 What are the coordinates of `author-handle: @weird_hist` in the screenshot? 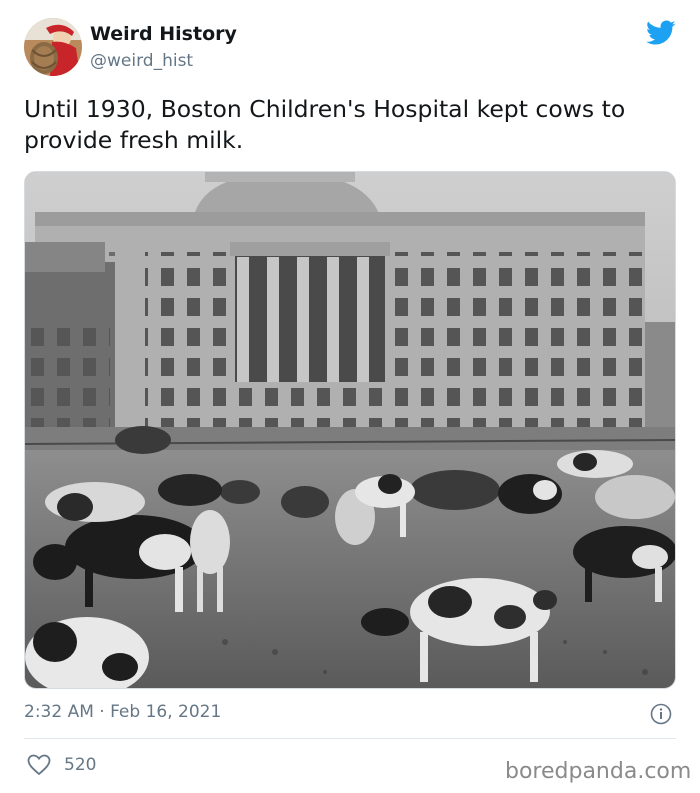 It's located at (141, 61).